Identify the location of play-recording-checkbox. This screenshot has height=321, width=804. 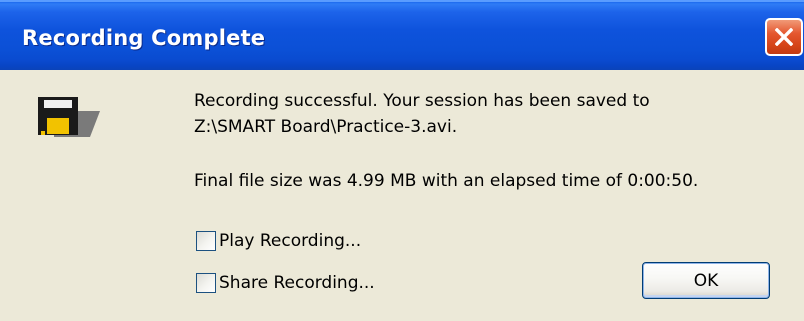
(206, 241).